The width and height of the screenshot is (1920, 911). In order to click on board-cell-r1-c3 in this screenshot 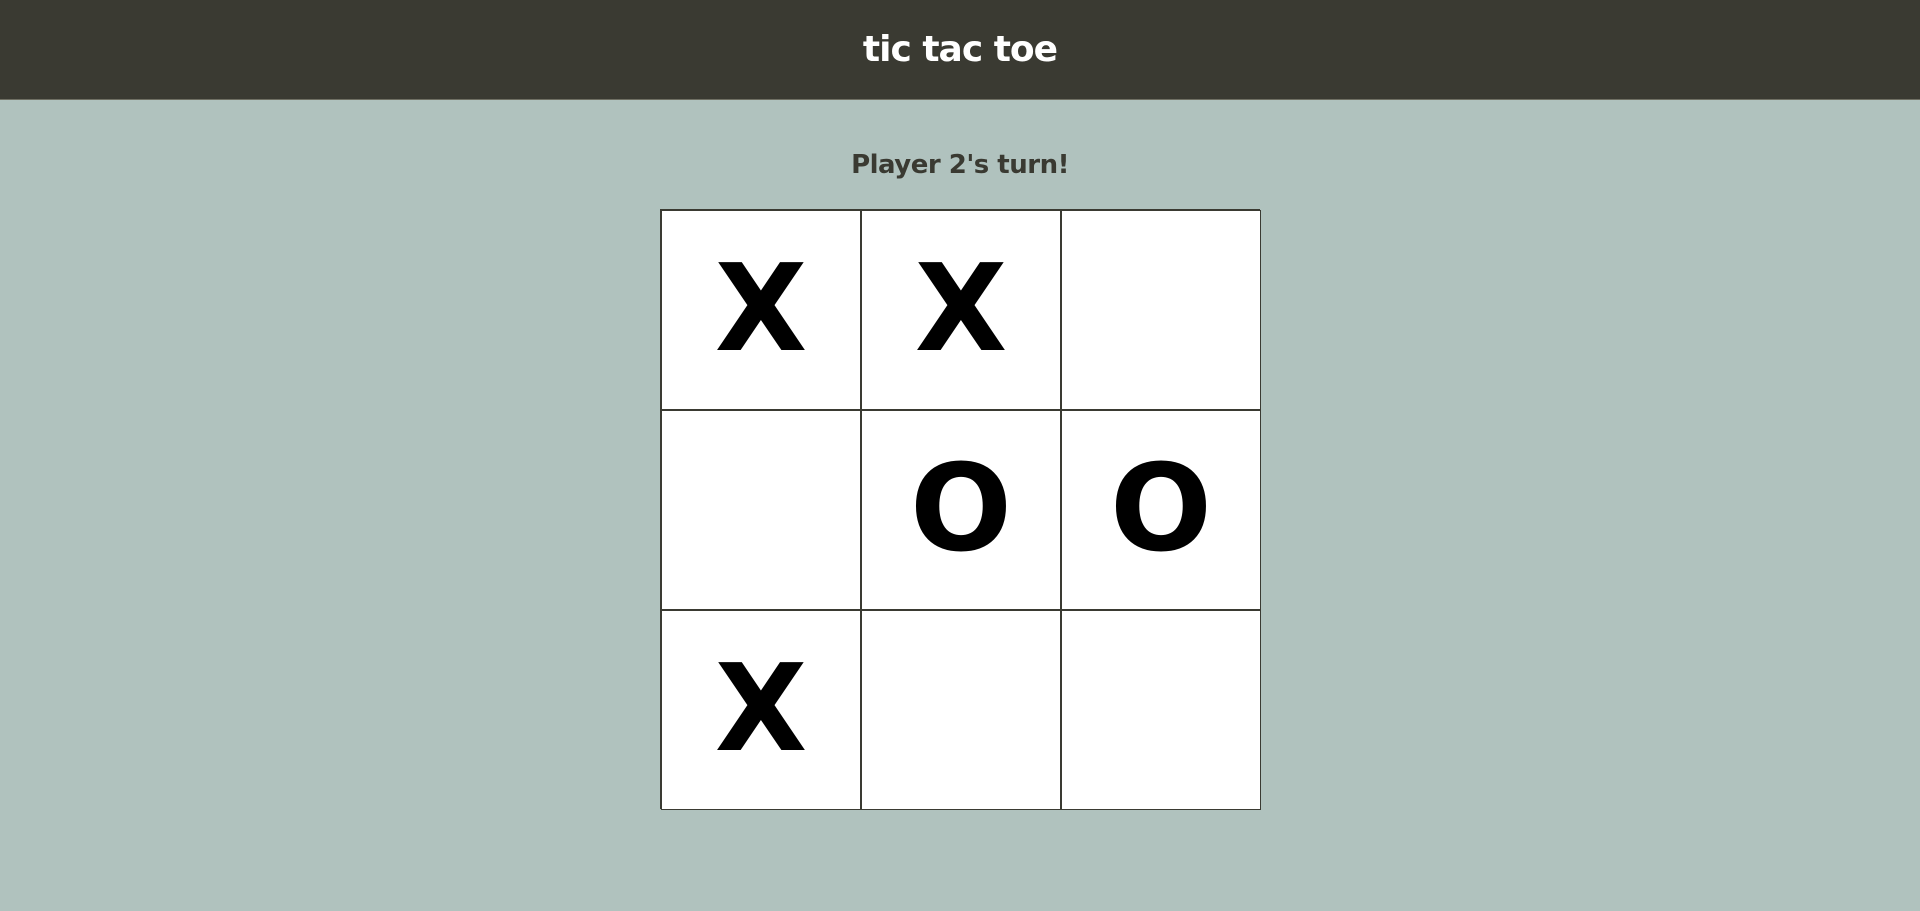, I will do `click(1161, 310)`.